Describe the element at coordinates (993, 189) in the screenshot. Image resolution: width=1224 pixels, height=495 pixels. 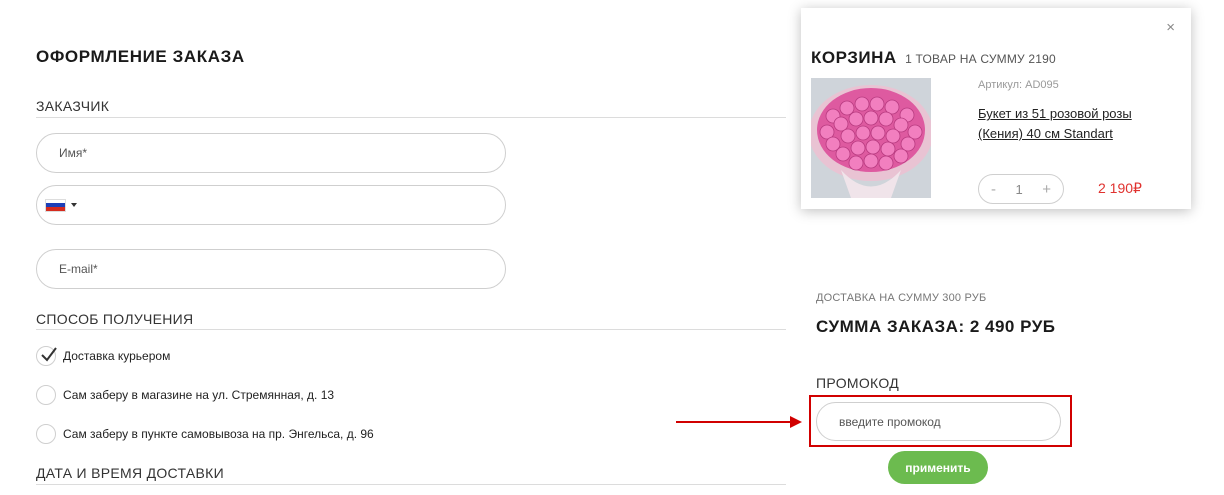
I see `quantity-minus-button: -` at that location.